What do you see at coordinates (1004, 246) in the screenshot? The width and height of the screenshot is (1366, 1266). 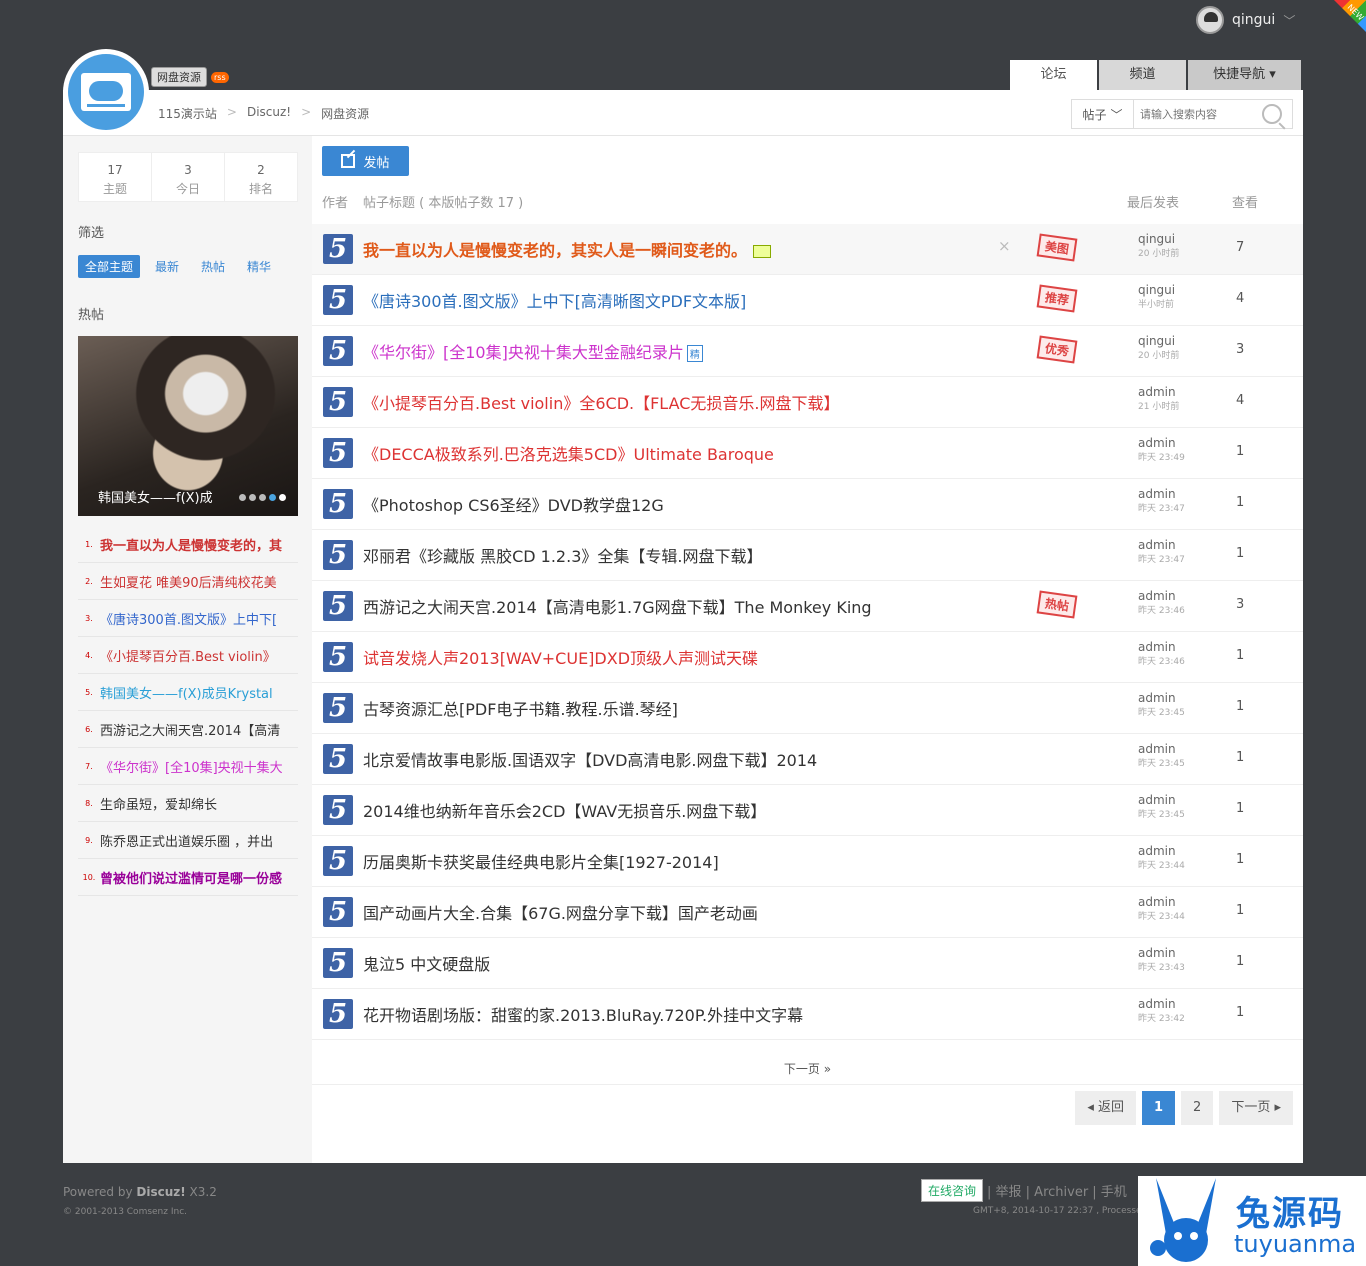 I see `close-icon: ×` at bounding box center [1004, 246].